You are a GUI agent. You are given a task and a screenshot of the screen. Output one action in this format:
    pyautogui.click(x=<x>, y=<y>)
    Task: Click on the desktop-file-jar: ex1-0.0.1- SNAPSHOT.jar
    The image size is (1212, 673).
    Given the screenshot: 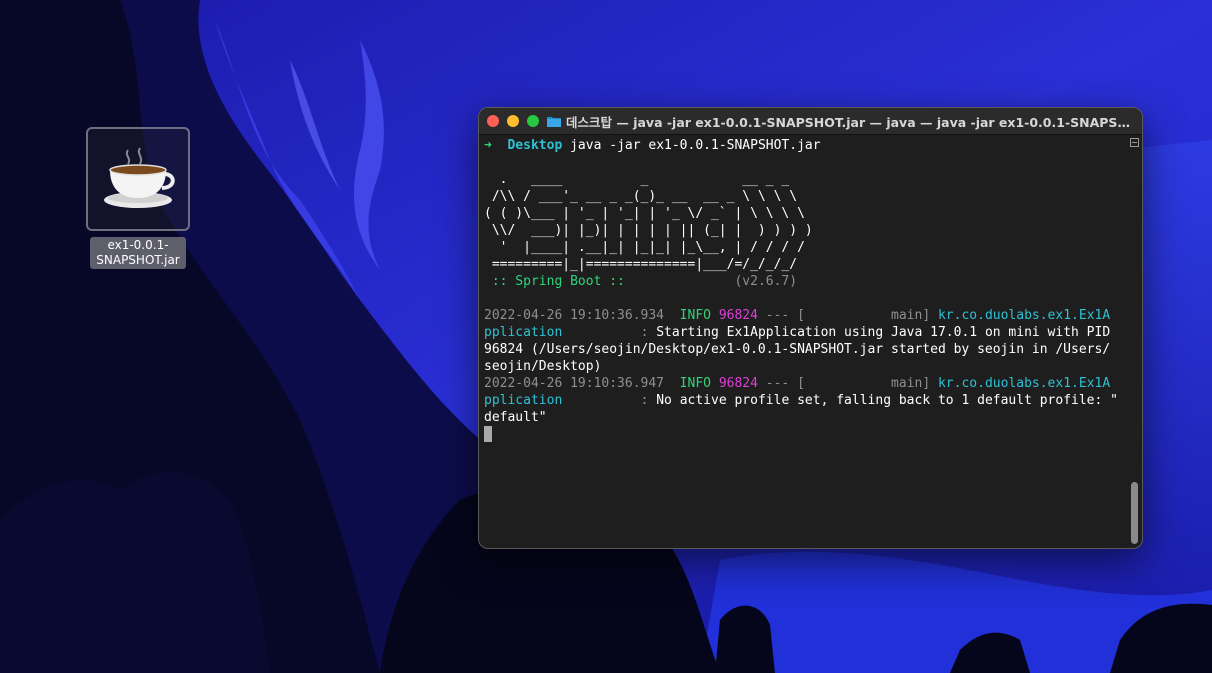 What is the action you would take?
    pyautogui.click(x=138, y=198)
    